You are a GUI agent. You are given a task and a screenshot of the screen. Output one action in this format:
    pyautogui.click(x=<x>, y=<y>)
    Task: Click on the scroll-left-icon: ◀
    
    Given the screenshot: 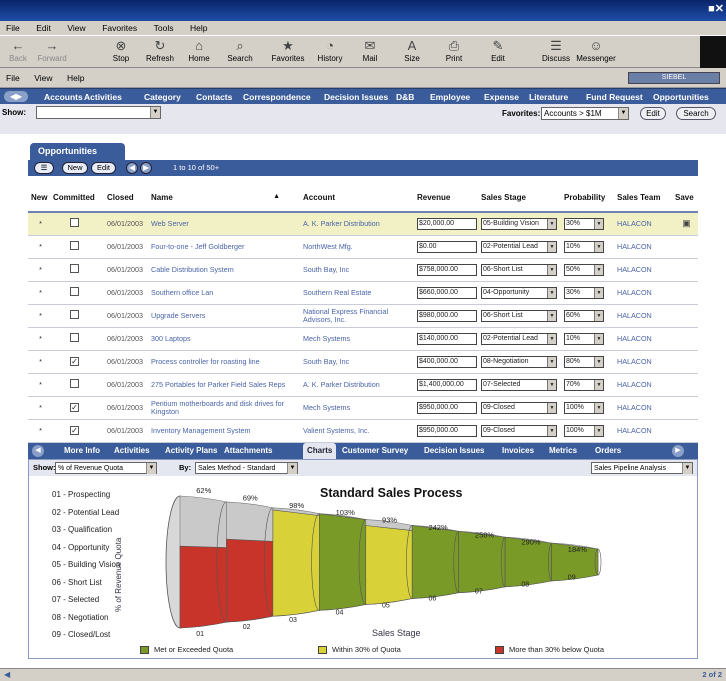 What is the action you would take?
    pyautogui.click(x=7, y=674)
    